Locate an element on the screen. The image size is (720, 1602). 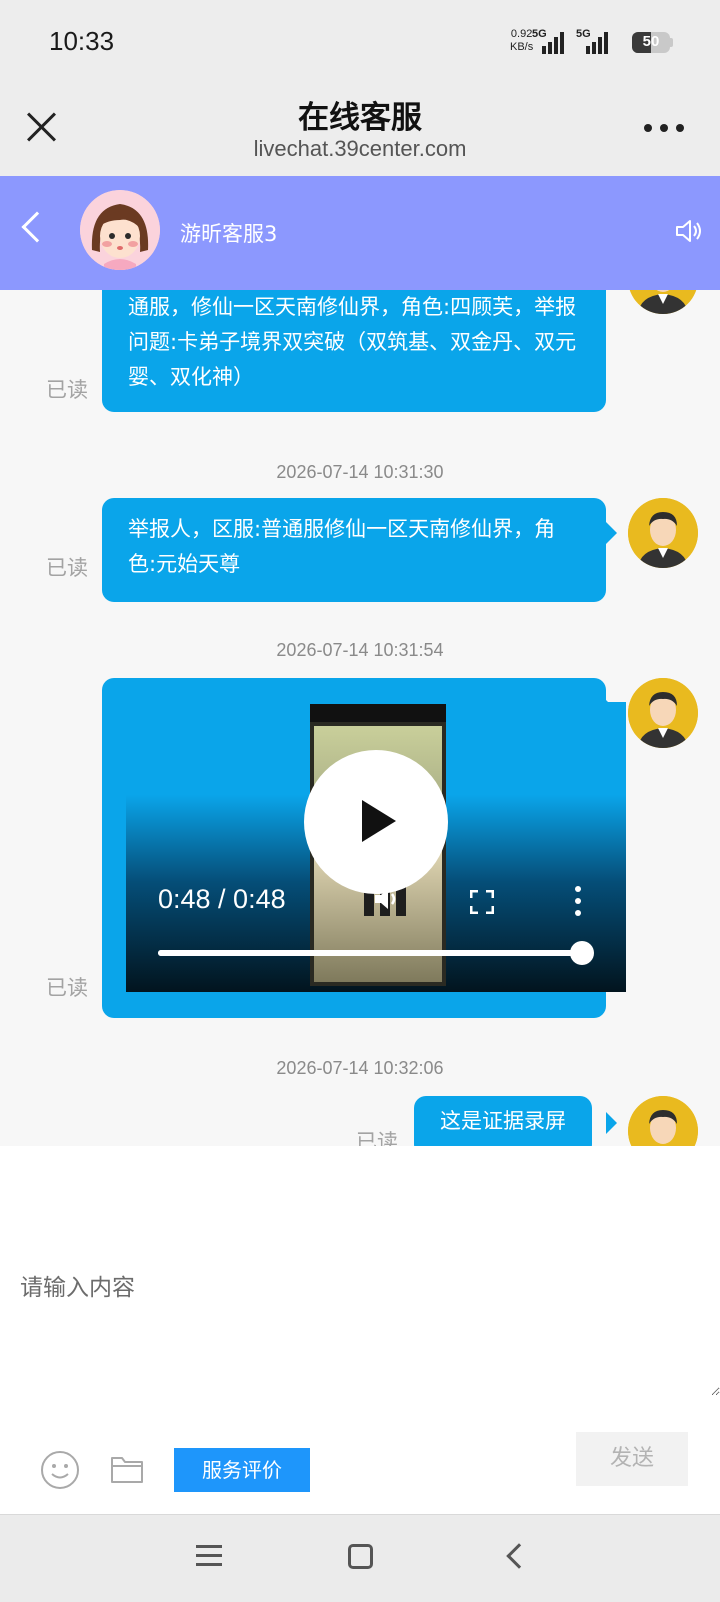
video-progress-bar is located at coordinates (376, 953).